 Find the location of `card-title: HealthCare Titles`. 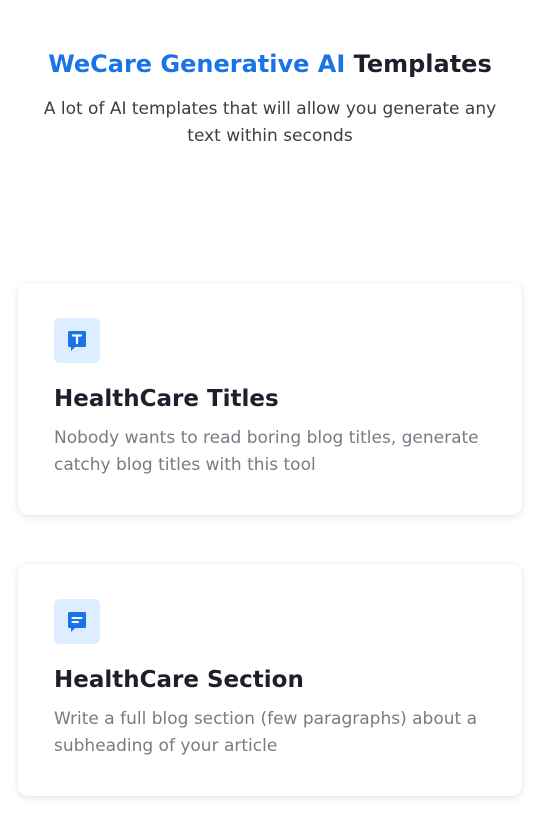

card-title: HealthCare Titles is located at coordinates (166, 399).